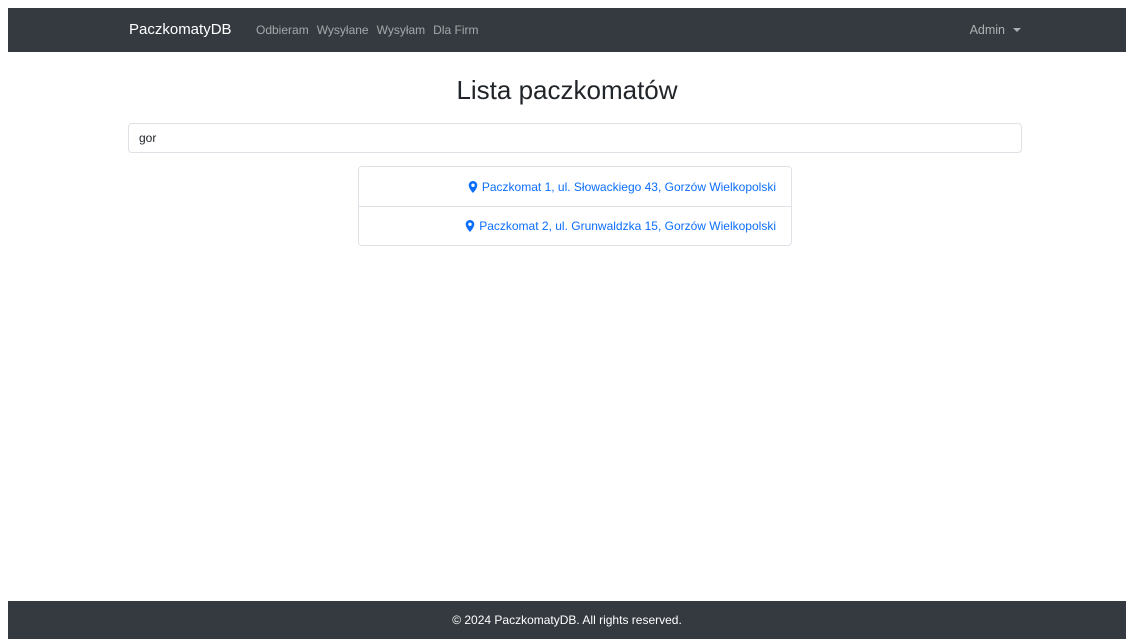 This screenshot has width=1134, height=639. What do you see at coordinates (575, 138) in the screenshot?
I see `search-input` at bounding box center [575, 138].